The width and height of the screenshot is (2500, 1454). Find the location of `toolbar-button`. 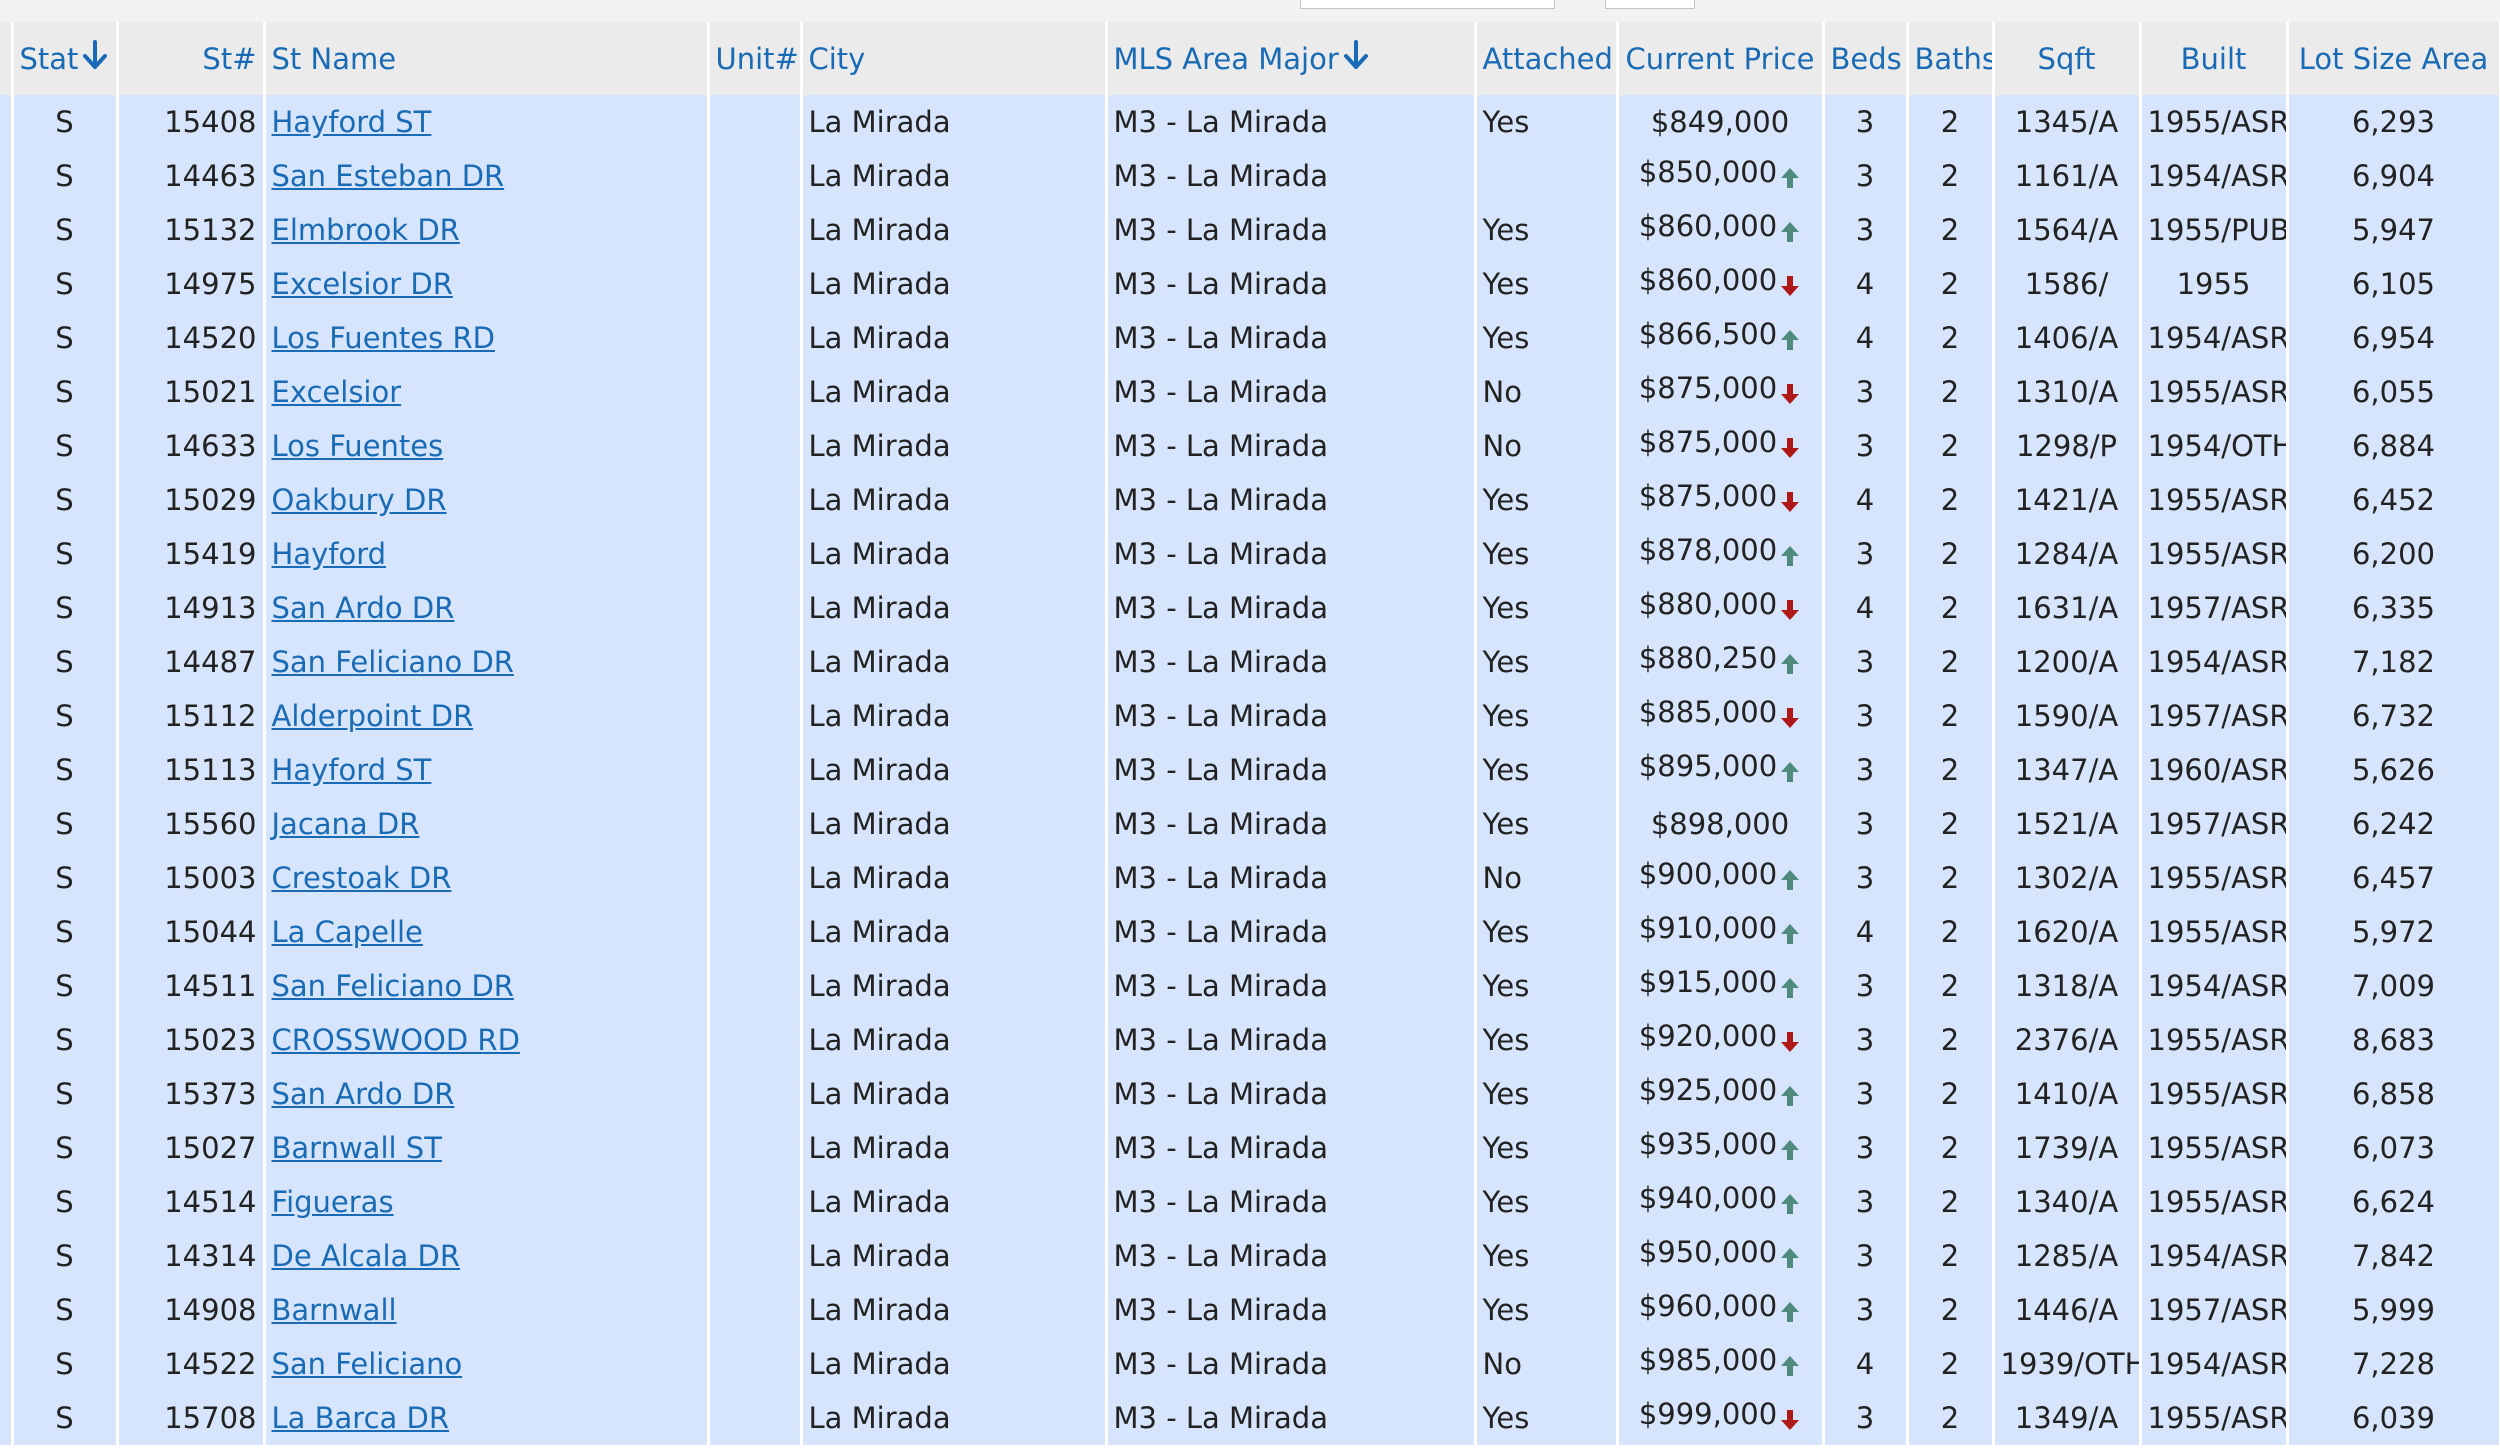

toolbar-button is located at coordinates (1650, 4).